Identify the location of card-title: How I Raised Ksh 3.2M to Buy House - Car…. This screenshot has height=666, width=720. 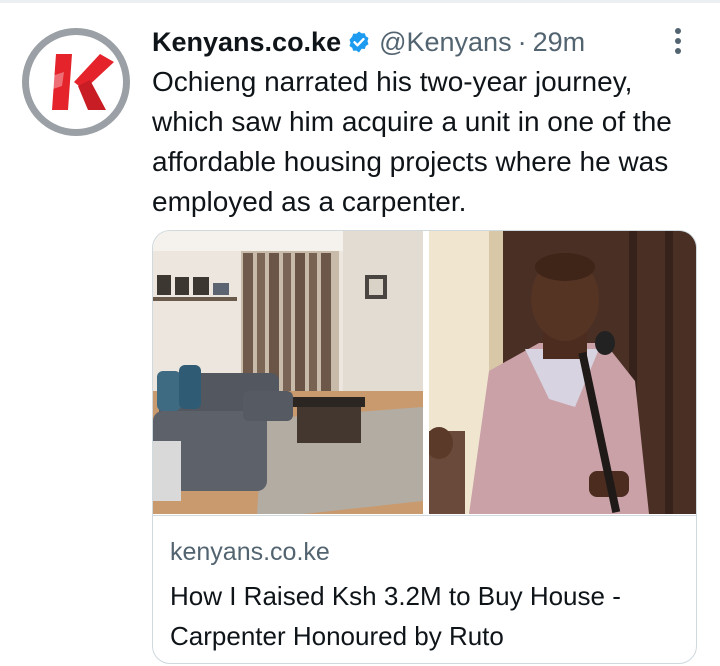
(427, 616).